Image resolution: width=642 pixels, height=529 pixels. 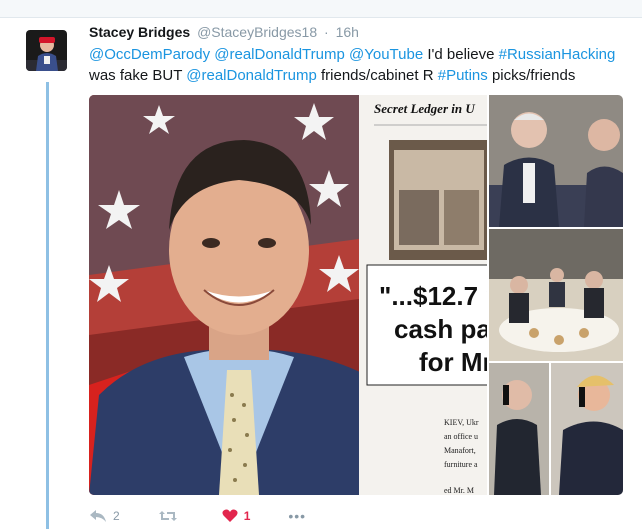 What do you see at coordinates (347, 32) in the screenshot?
I see `tweet-timestamp: 16h` at bounding box center [347, 32].